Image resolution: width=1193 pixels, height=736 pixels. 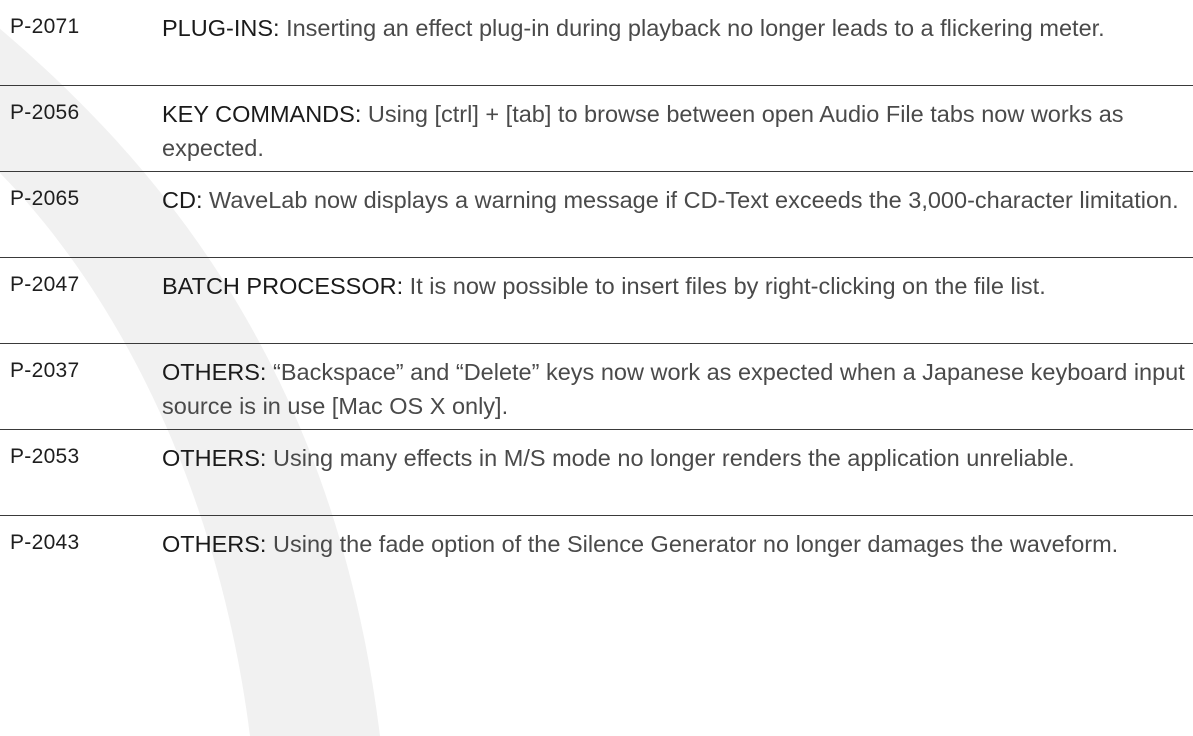 What do you see at coordinates (45, 456) in the screenshot?
I see `issue-id: P-2053` at bounding box center [45, 456].